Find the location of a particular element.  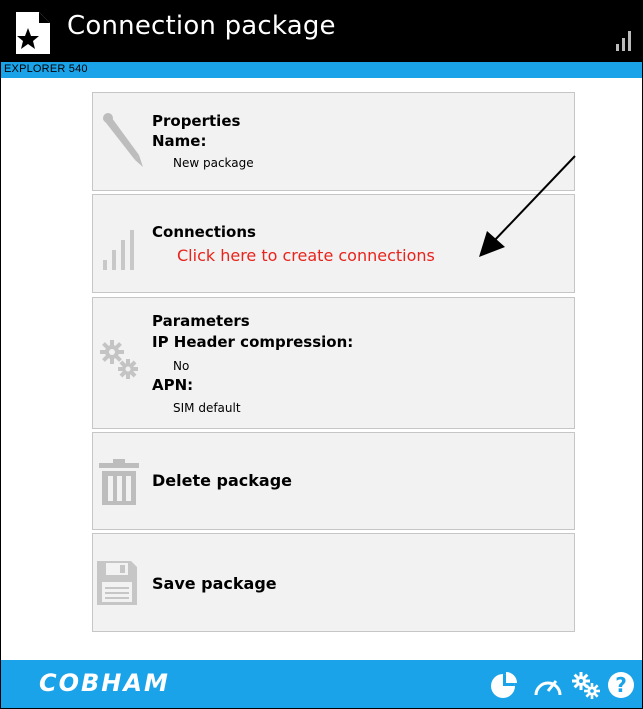

gears-icon is located at coordinates (119, 359).